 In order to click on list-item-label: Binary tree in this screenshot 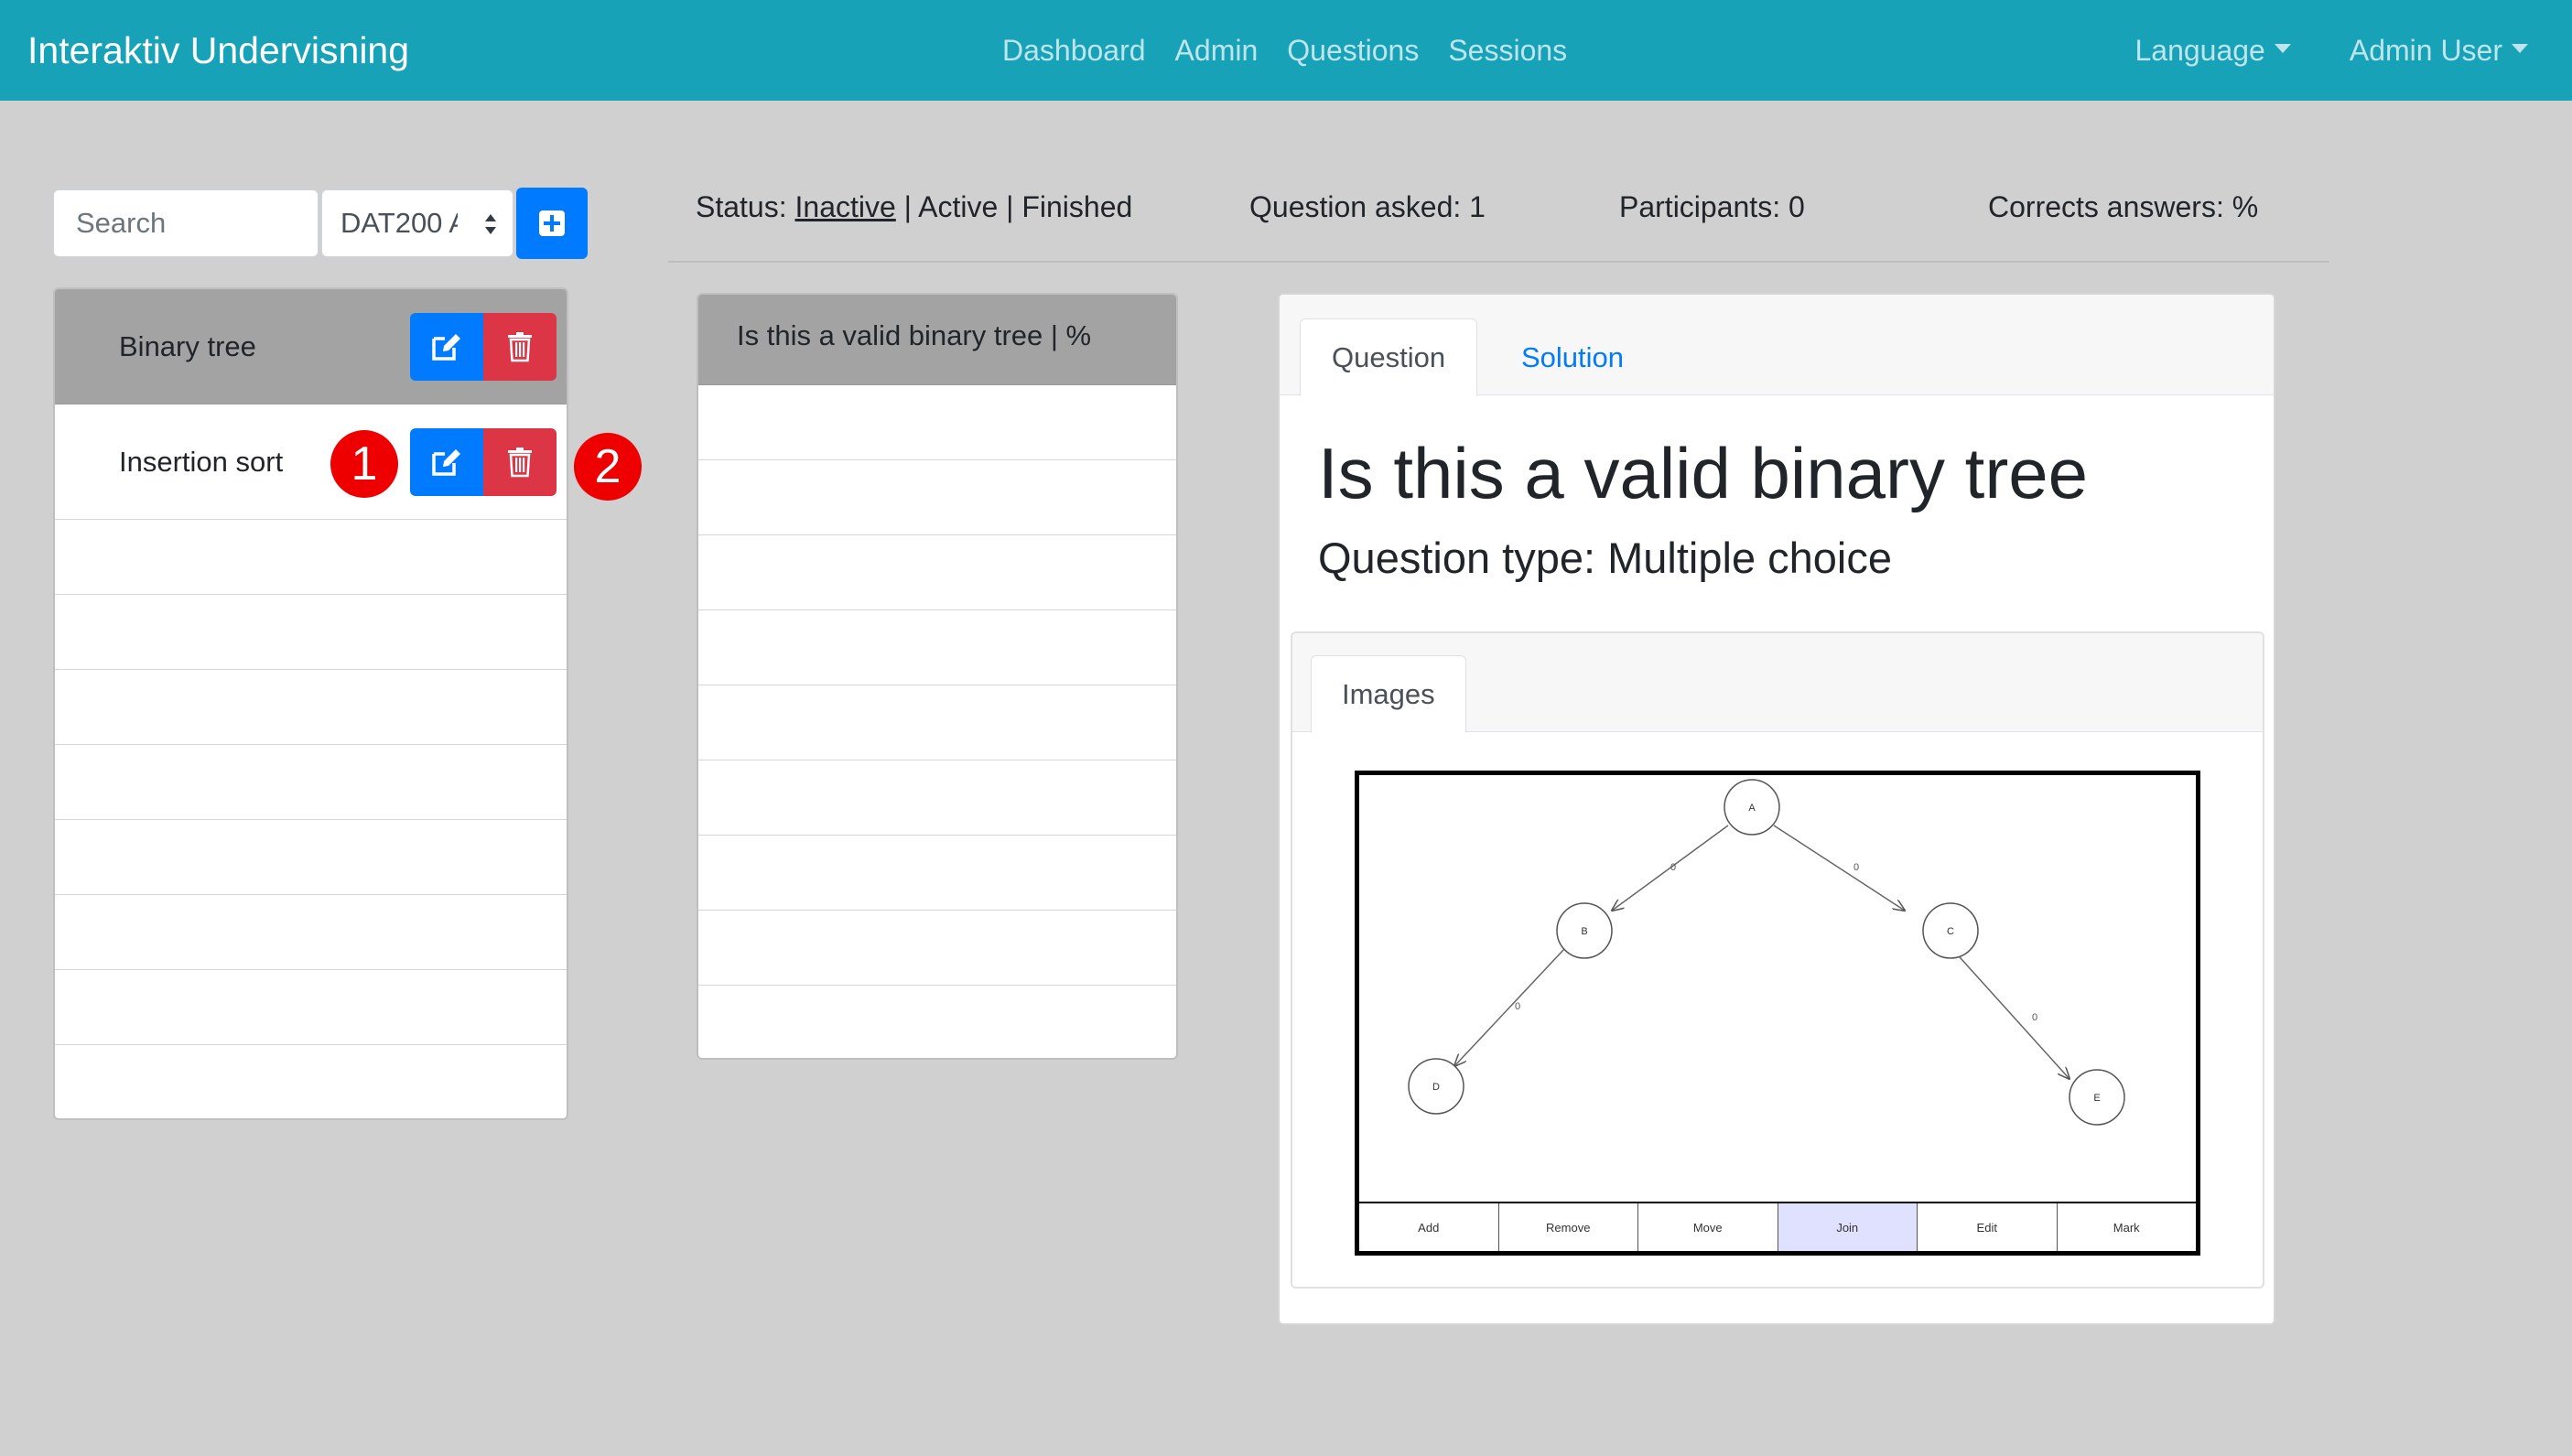, I will do `click(187, 345)`.